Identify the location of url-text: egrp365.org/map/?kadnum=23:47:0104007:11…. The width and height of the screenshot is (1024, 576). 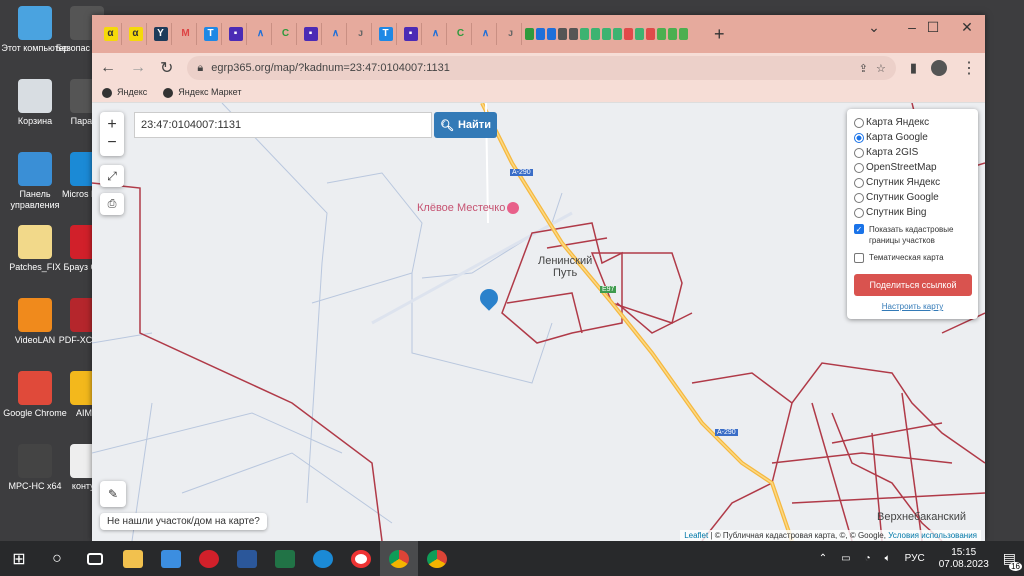
(530, 68).